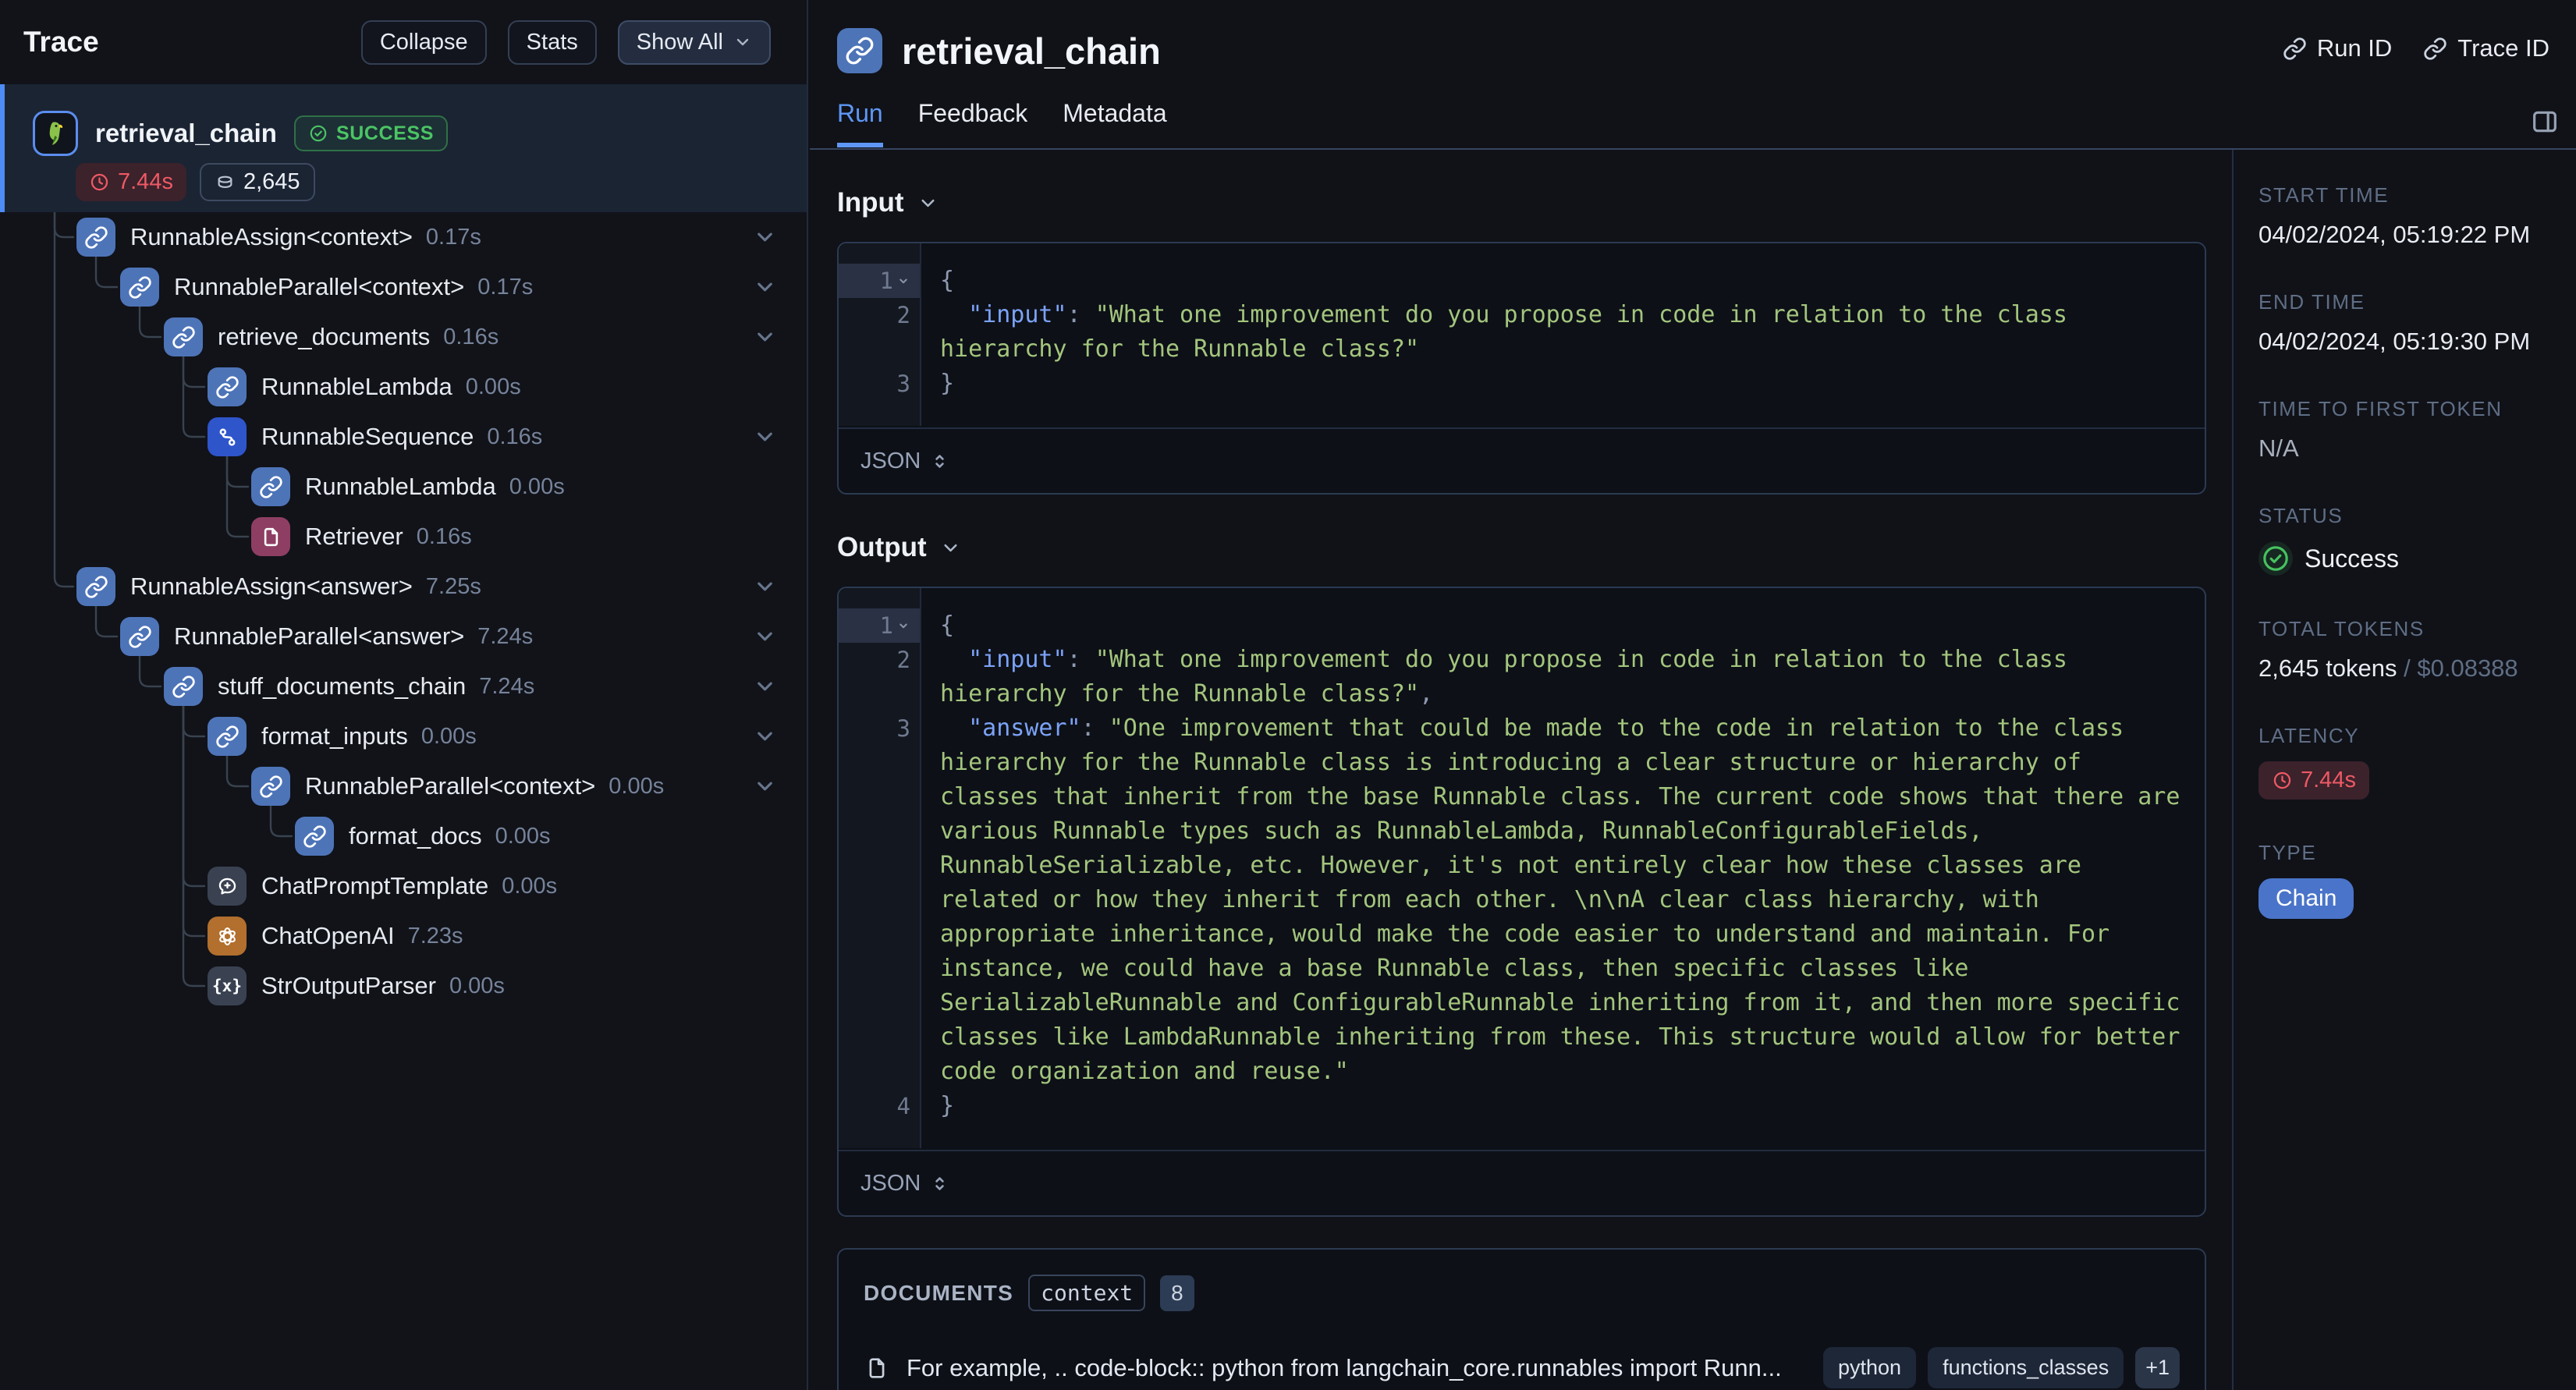 Image resolution: width=2576 pixels, height=1390 pixels. Describe the element at coordinates (403, 148) in the screenshot. I see `trace-tree-root: retrieval_chain SUCCESS 7.44s 2,645` at that location.